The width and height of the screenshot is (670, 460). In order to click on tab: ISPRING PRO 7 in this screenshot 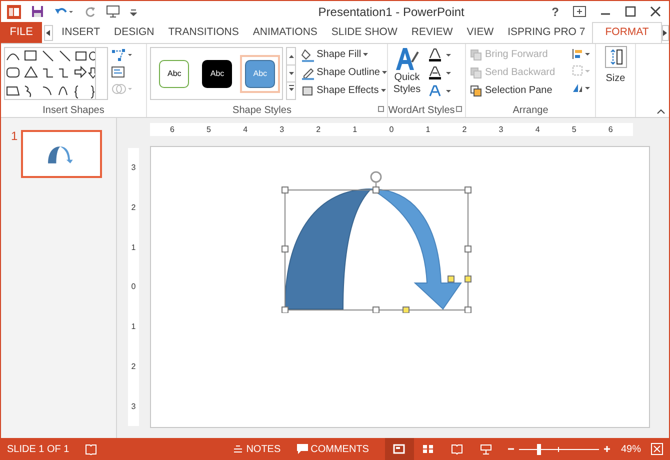, I will do `click(546, 32)`.